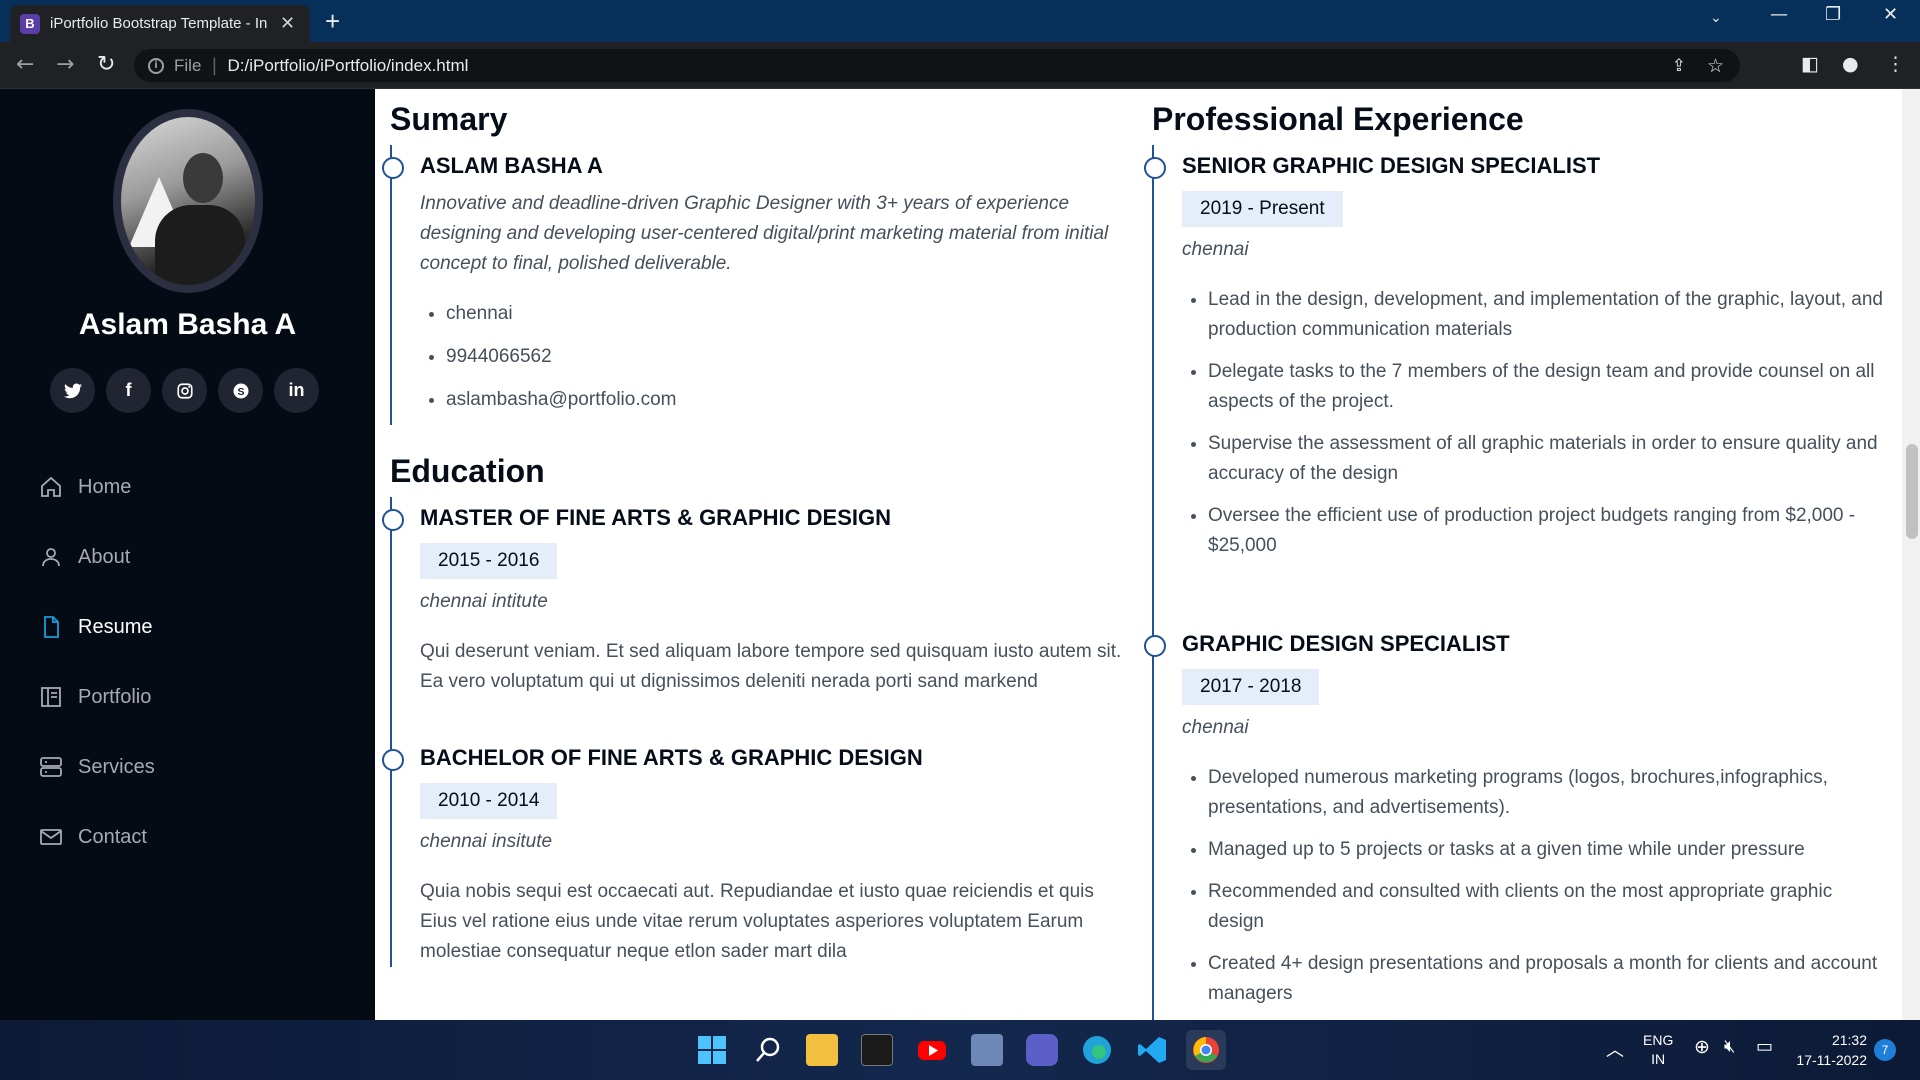  Describe the element at coordinates (1615, 1049) in the screenshot. I see `chevron-up-icon: ︿` at that location.